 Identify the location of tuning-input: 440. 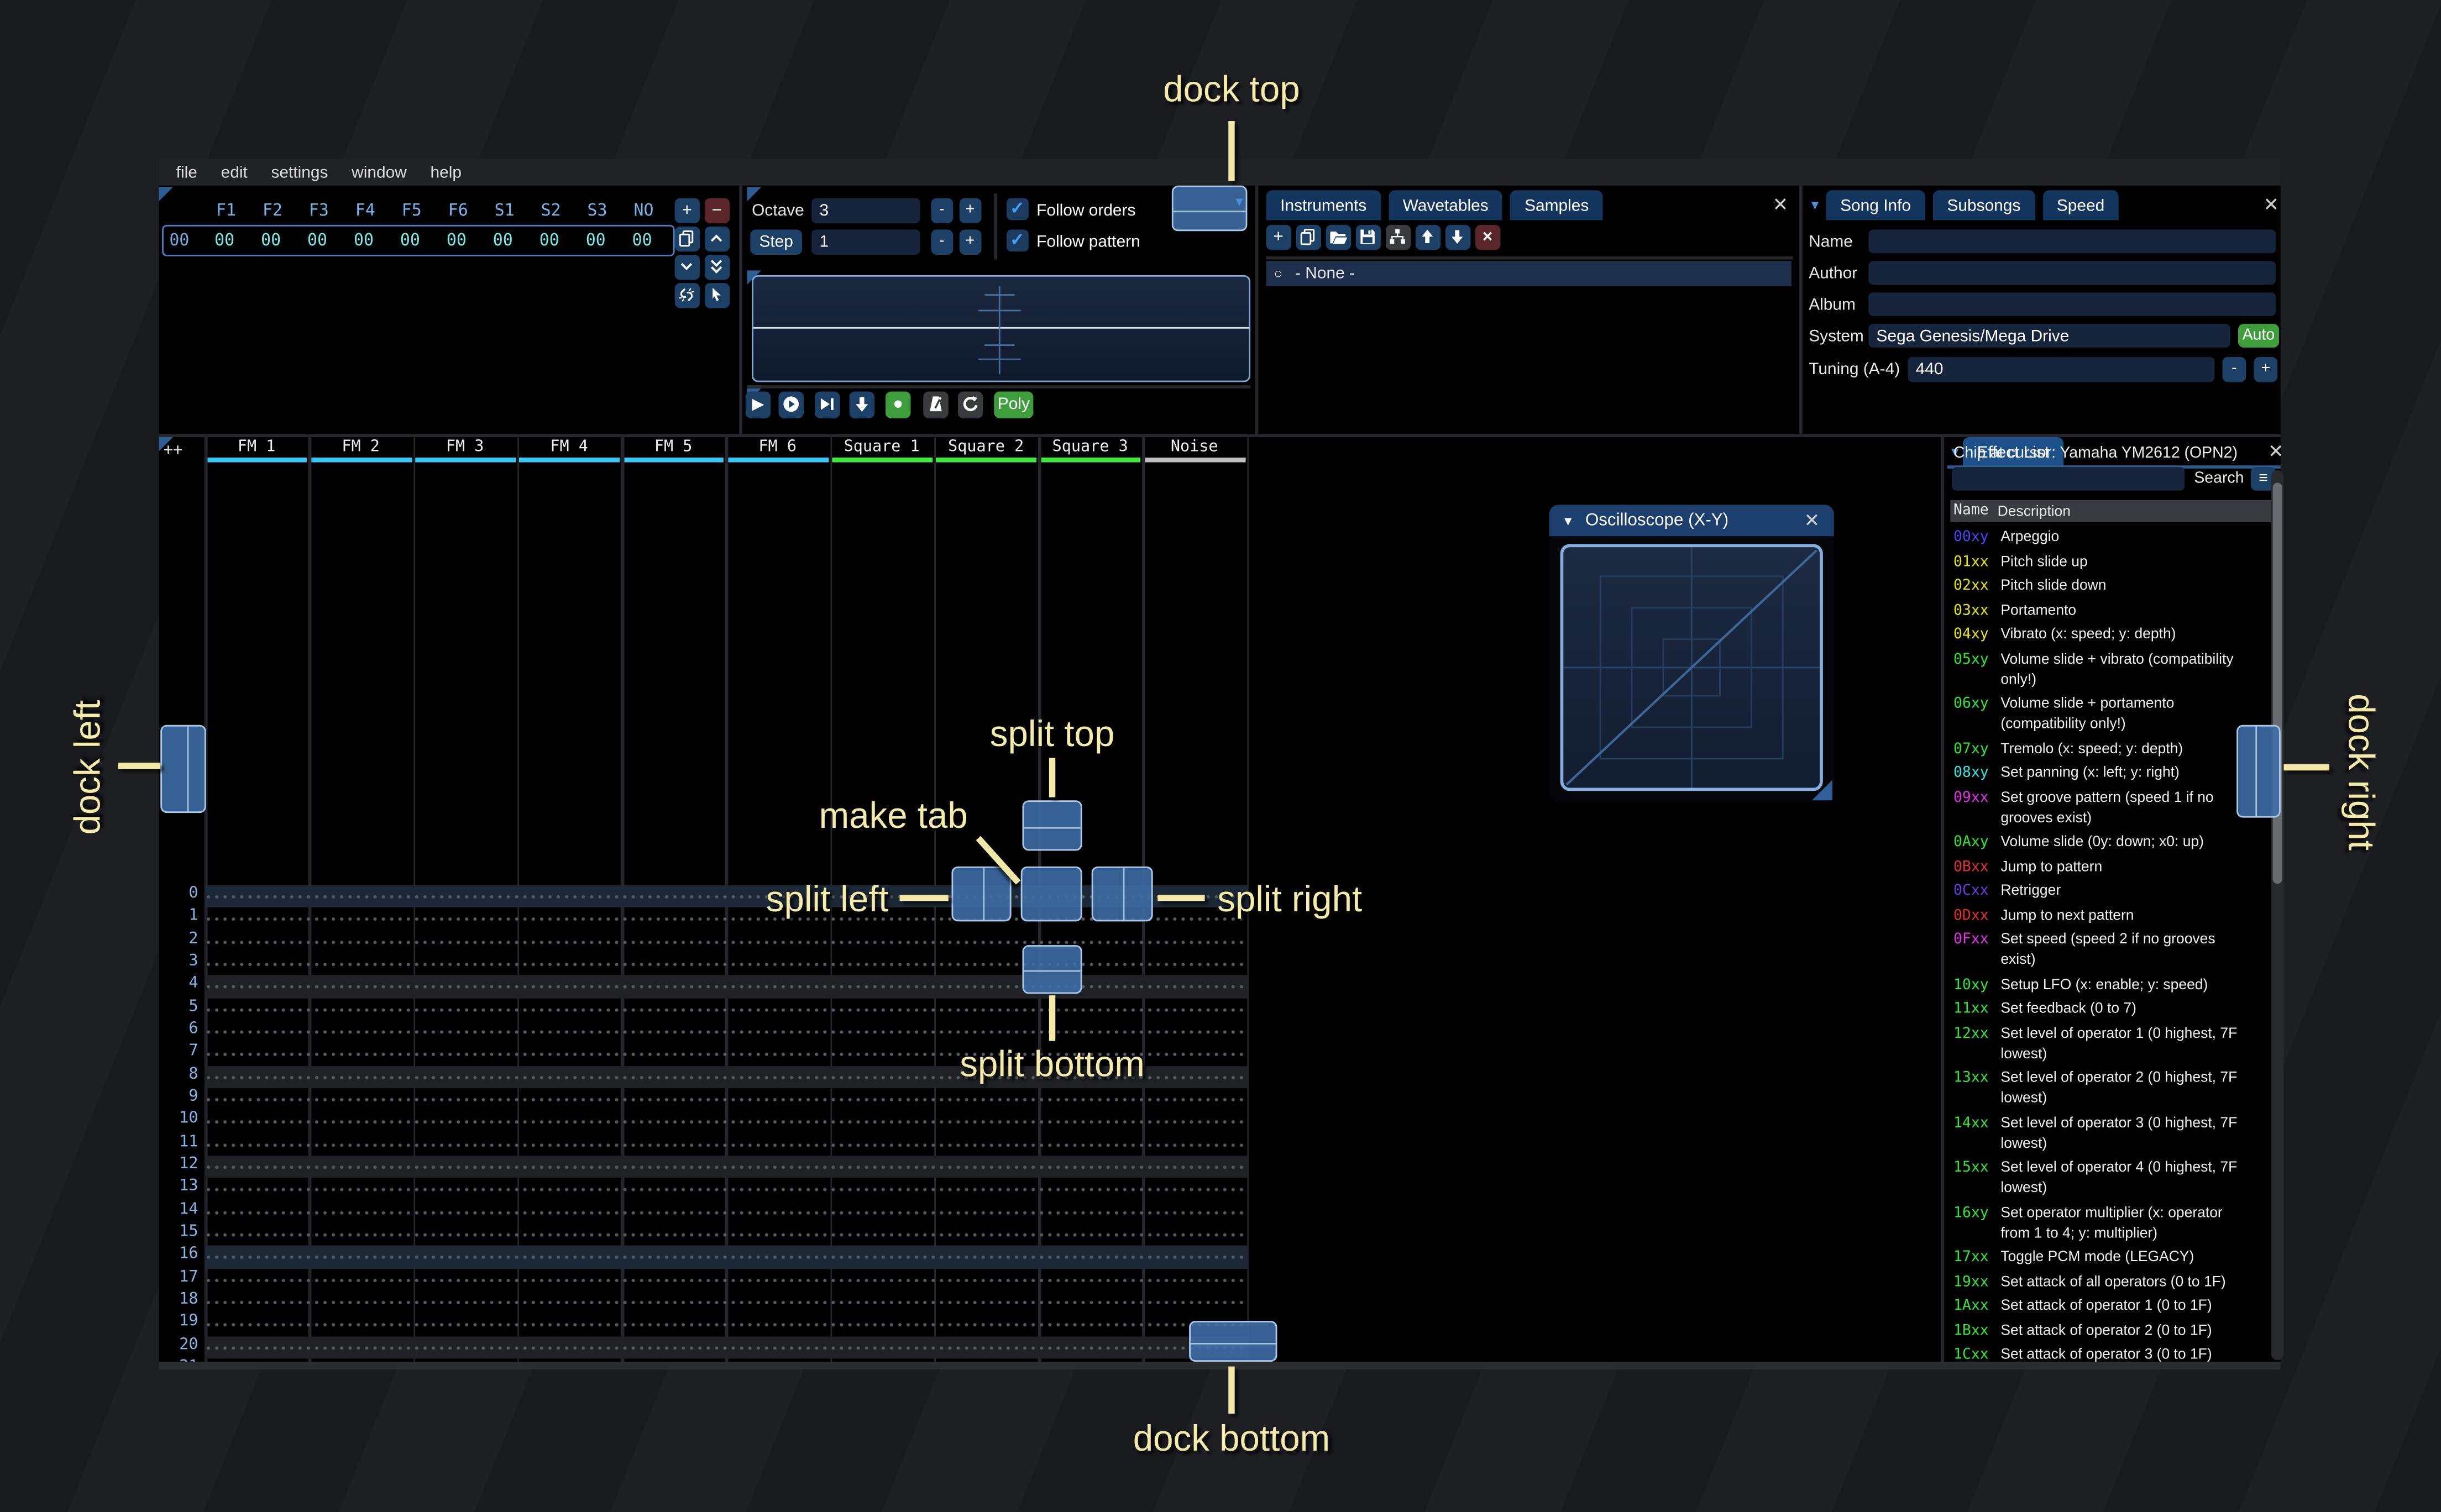
(2061, 369).